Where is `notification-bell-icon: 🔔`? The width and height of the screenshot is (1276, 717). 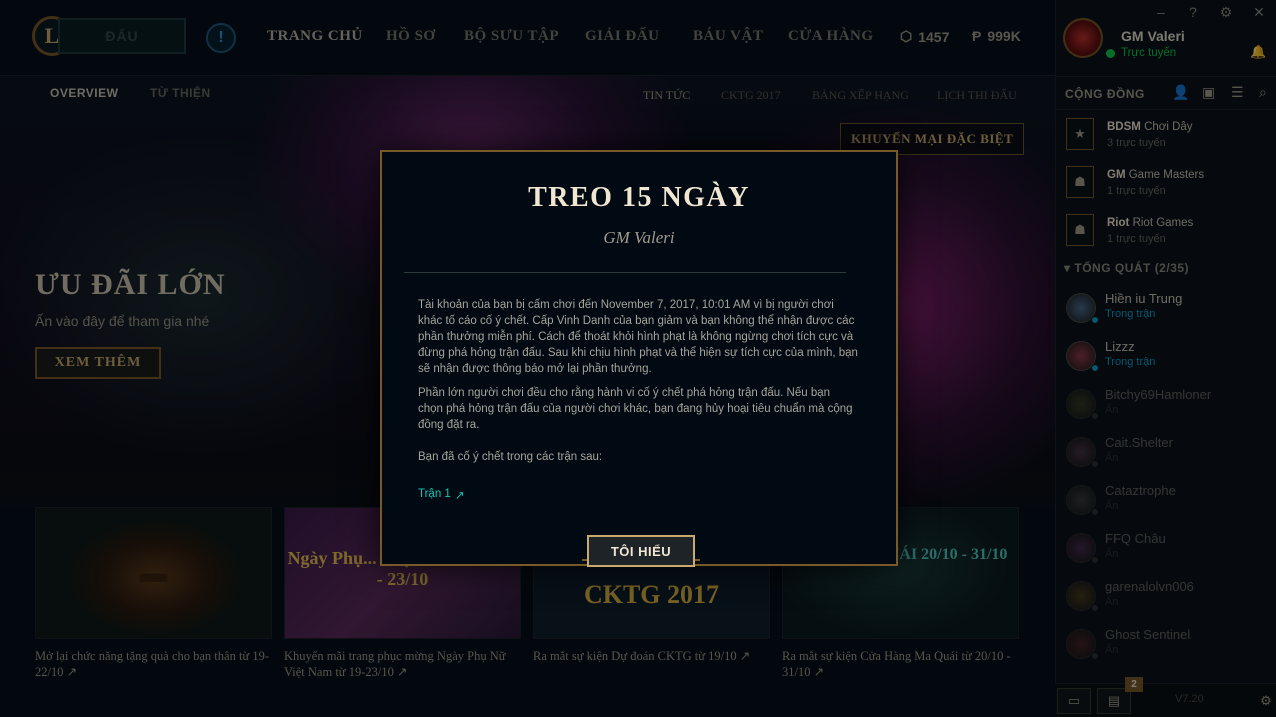 notification-bell-icon: 🔔 is located at coordinates (1258, 52).